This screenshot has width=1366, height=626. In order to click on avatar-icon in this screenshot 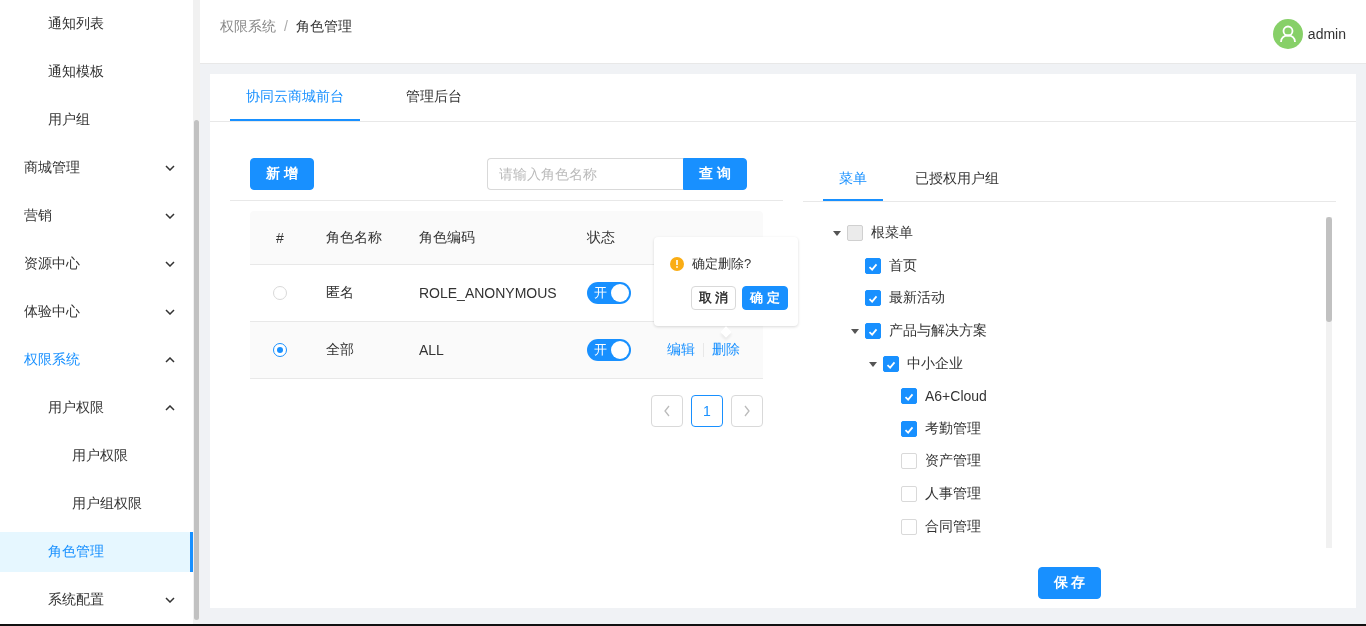, I will do `click(1287, 34)`.